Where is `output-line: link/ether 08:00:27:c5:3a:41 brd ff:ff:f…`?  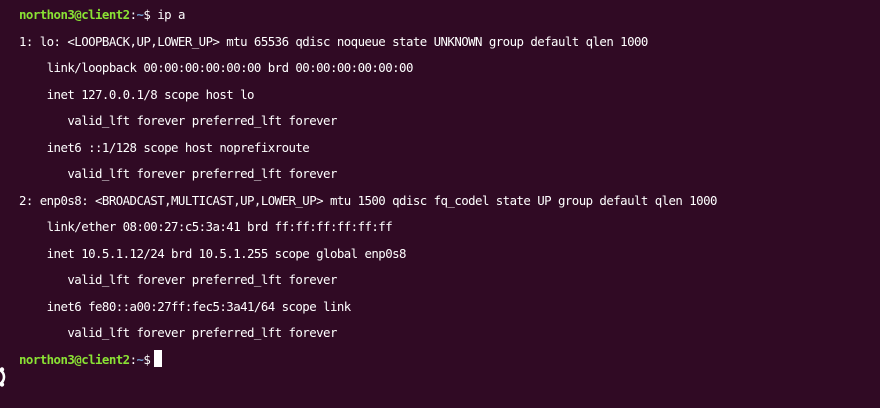 output-line: link/ether 08:00:27:c5:3a:41 brd ff:ff:f… is located at coordinates (206, 226).